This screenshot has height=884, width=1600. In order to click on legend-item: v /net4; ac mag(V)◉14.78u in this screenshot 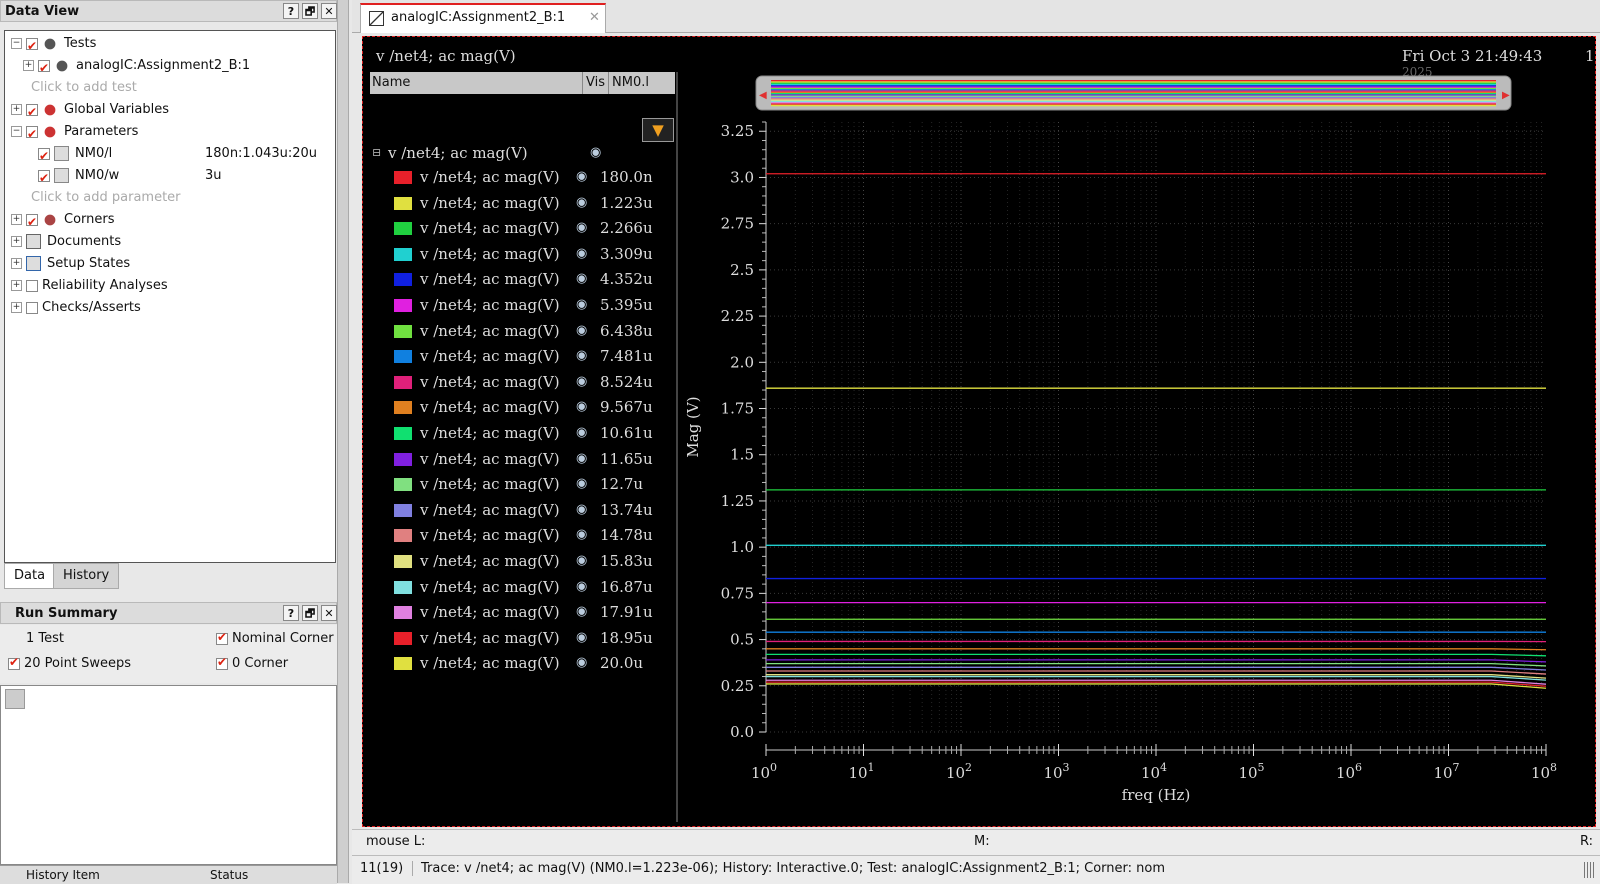, I will do `click(534, 535)`.